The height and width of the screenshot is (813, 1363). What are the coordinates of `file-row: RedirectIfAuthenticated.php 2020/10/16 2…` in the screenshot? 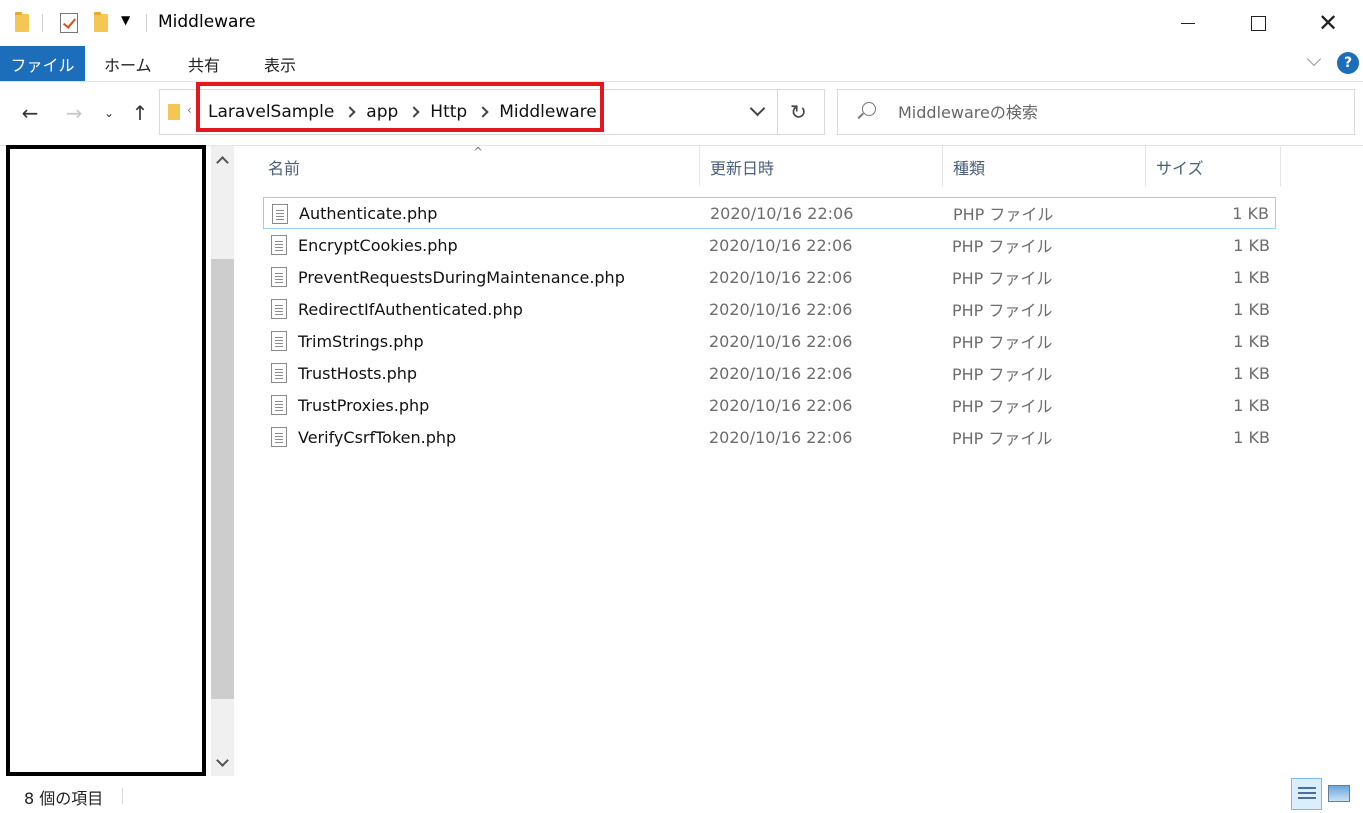 It's located at (769, 309).